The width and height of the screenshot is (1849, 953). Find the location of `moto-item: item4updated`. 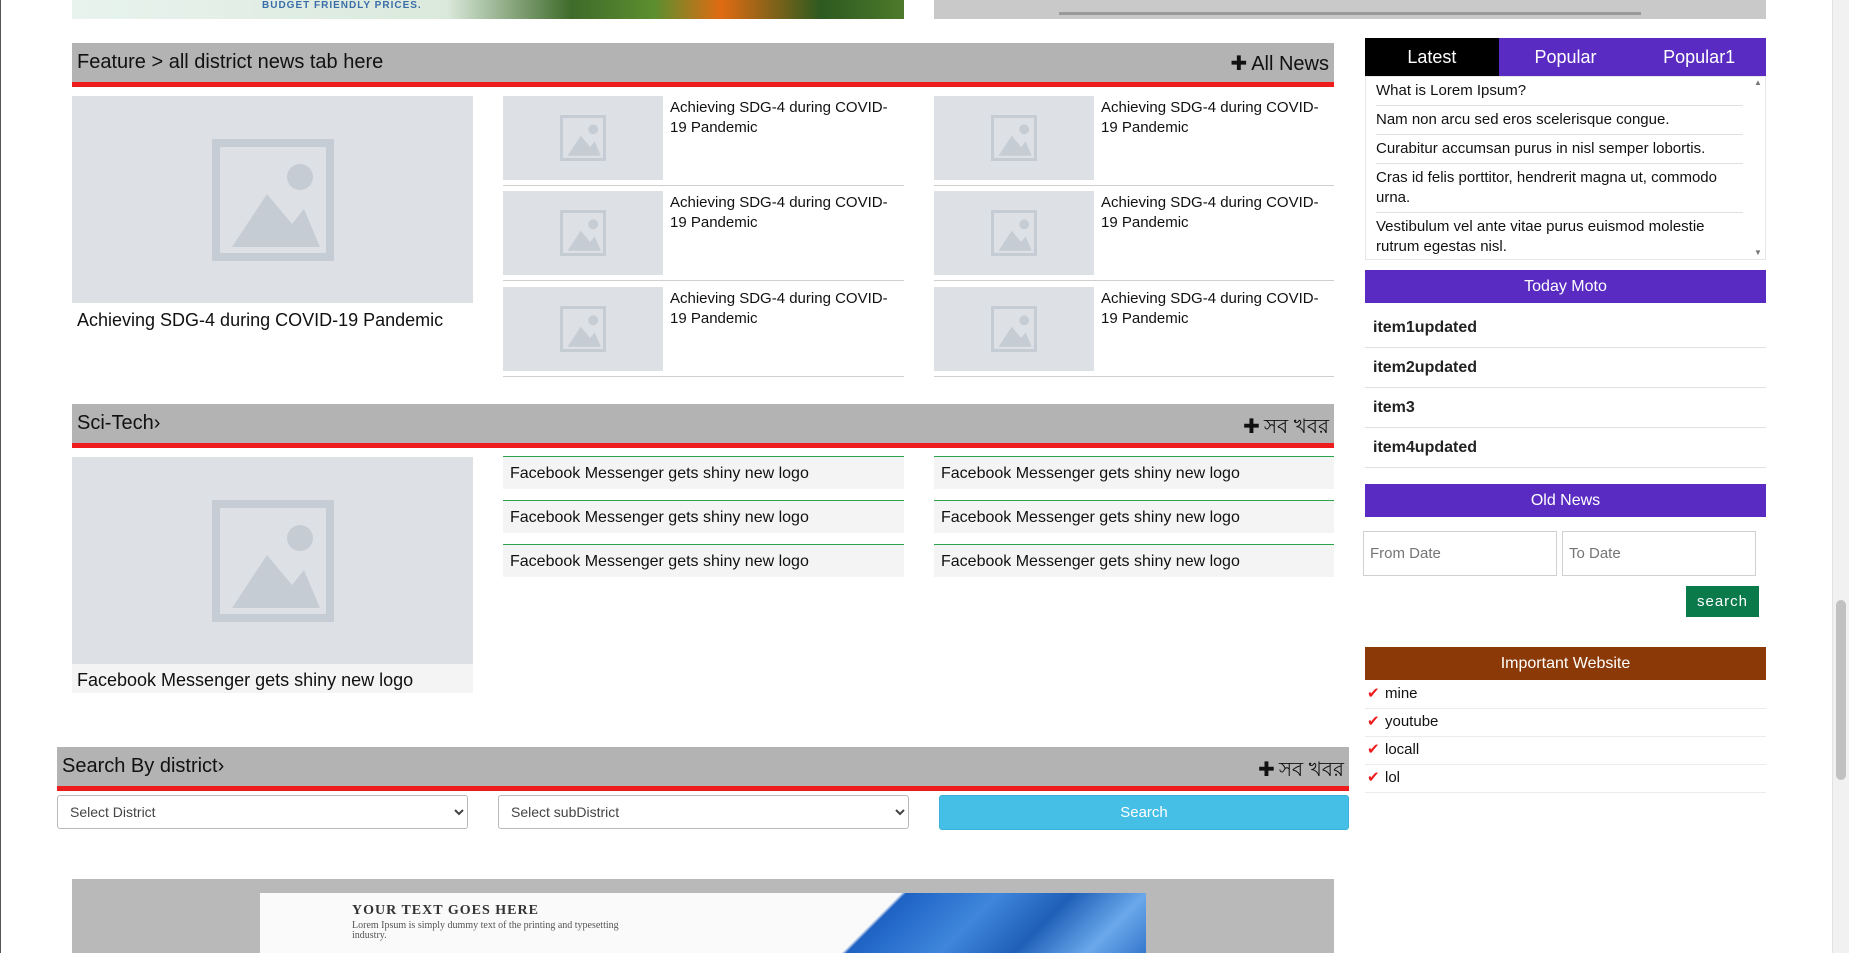

moto-item: item4updated is located at coordinates (1565, 448).